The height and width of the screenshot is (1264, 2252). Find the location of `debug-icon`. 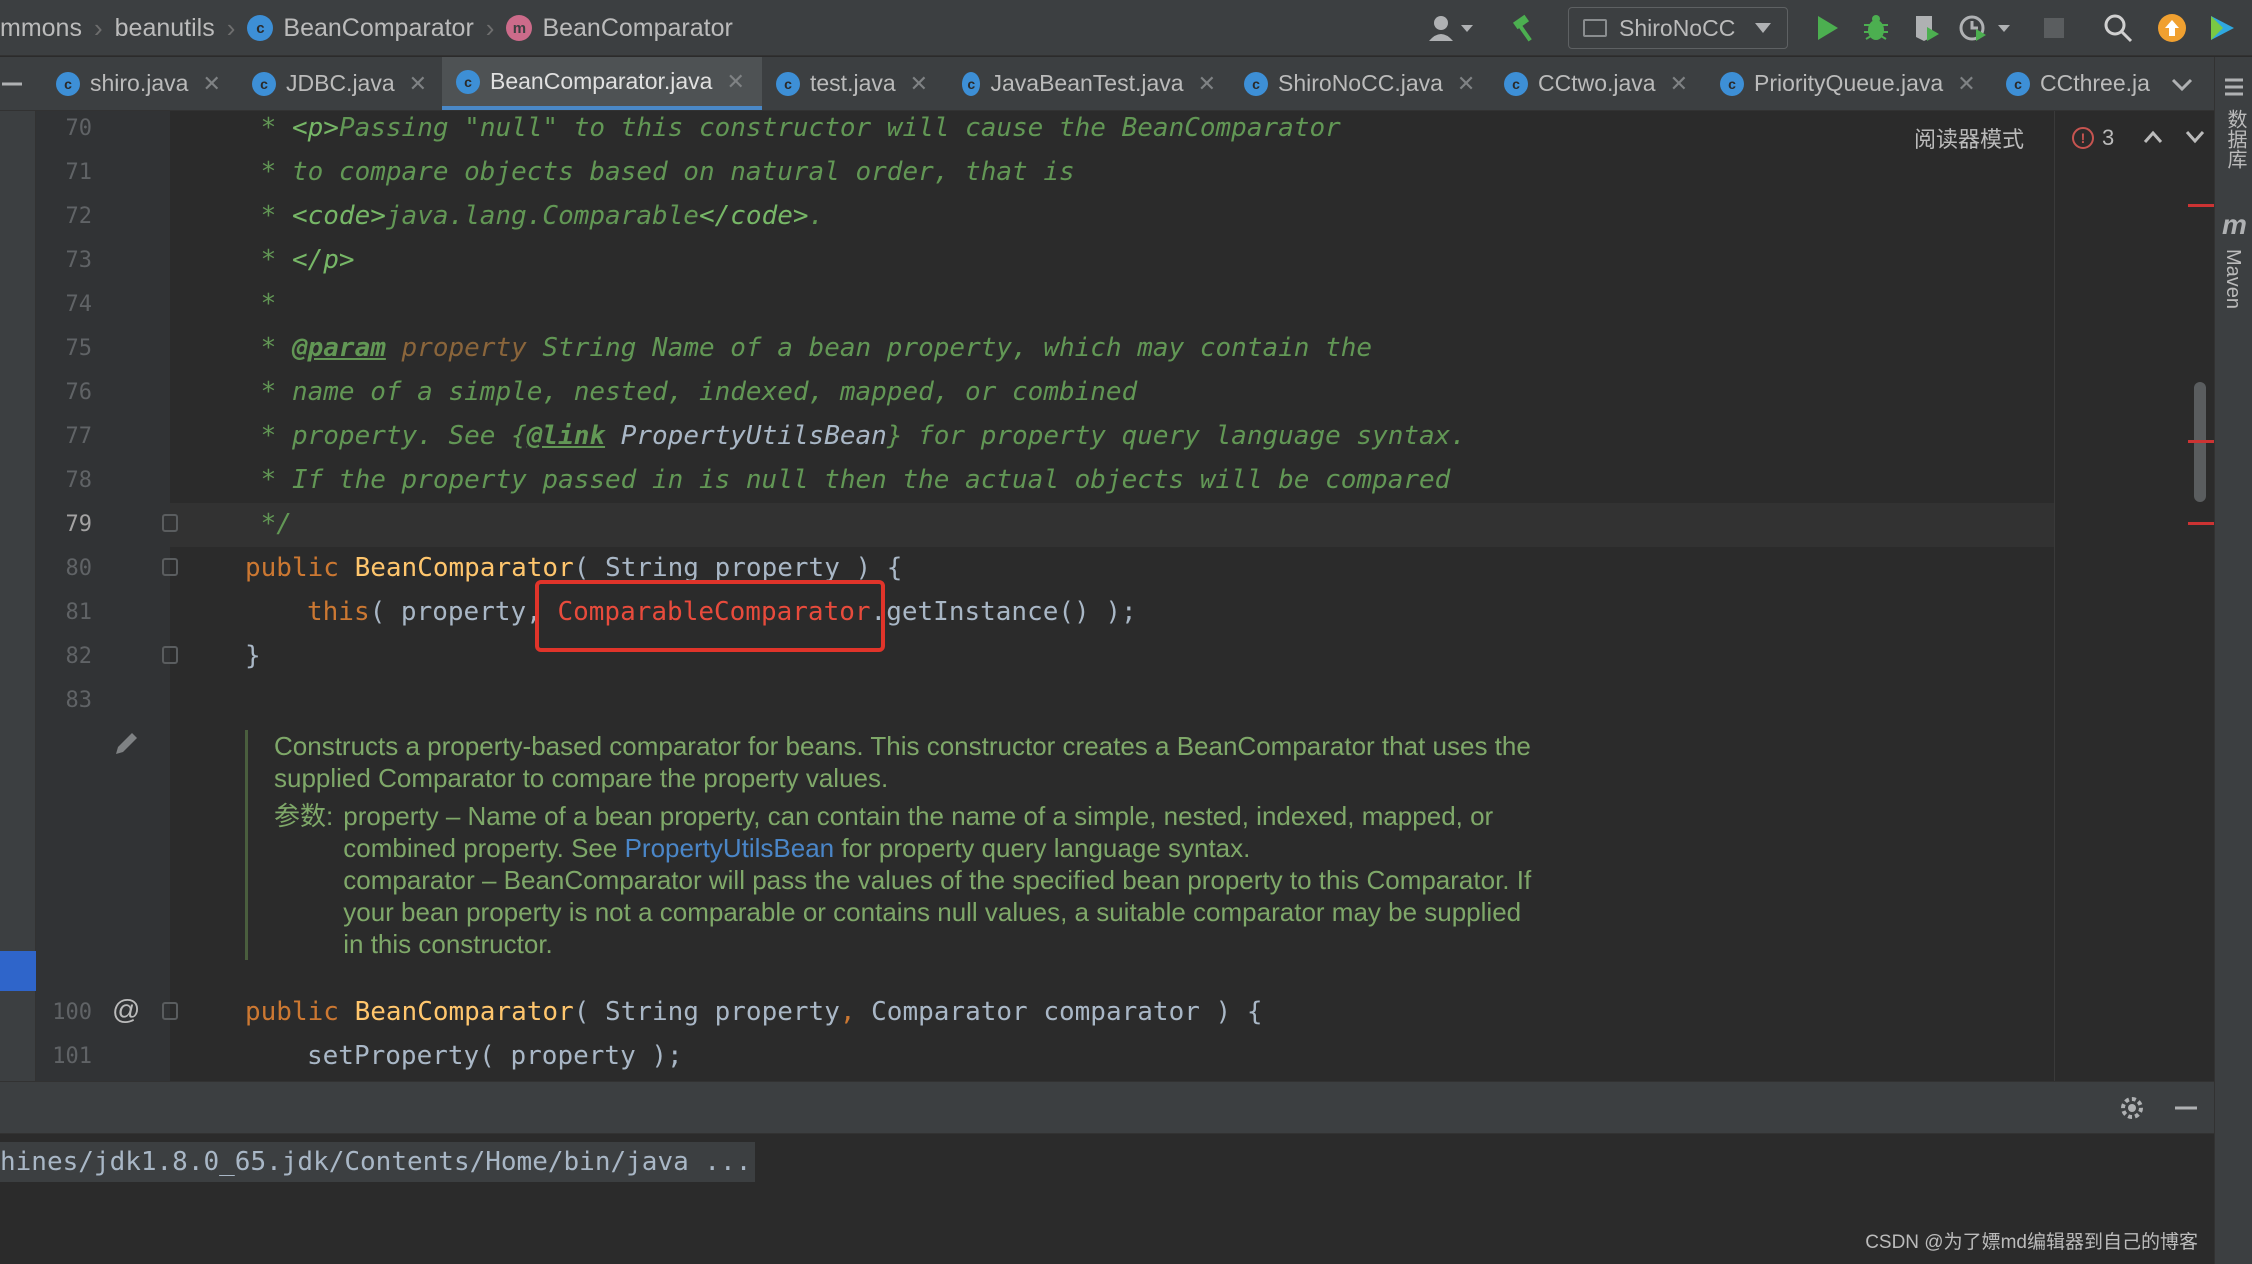

debug-icon is located at coordinates (1876, 28).